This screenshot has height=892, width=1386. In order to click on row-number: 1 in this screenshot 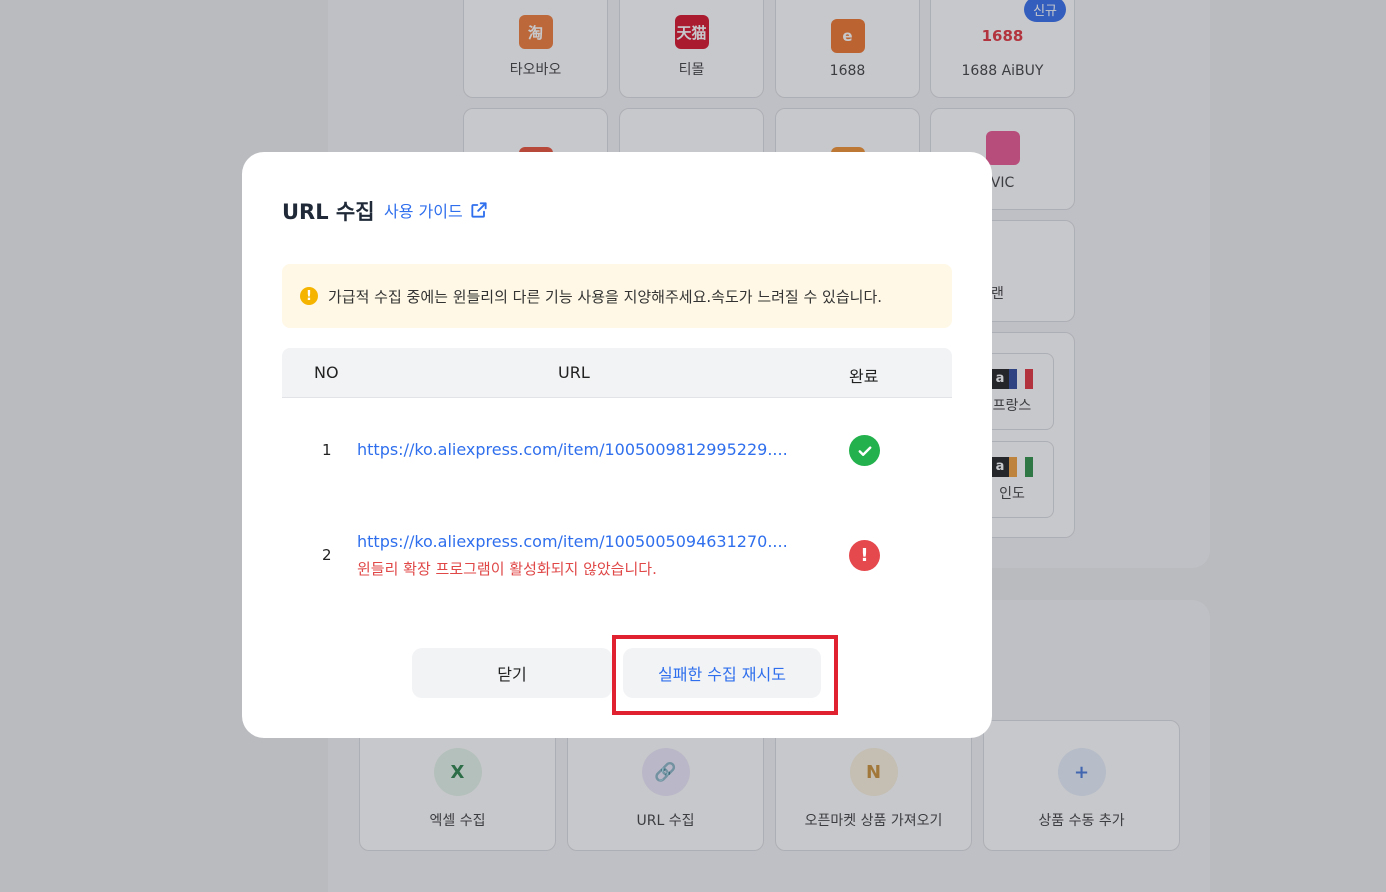, I will do `click(327, 450)`.